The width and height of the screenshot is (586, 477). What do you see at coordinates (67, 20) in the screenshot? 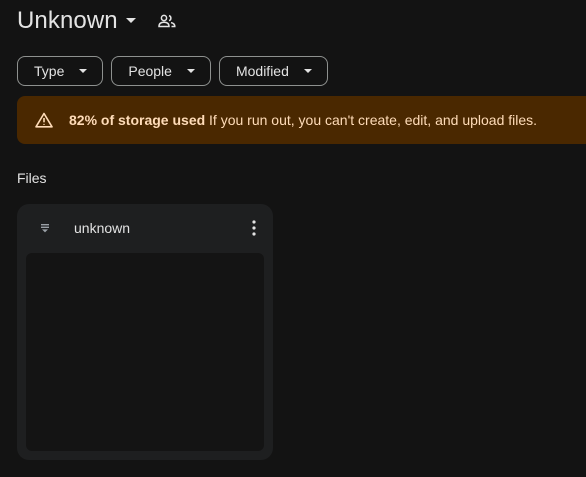
I see `folder-title: Unknown` at bounding box center [67, 20].